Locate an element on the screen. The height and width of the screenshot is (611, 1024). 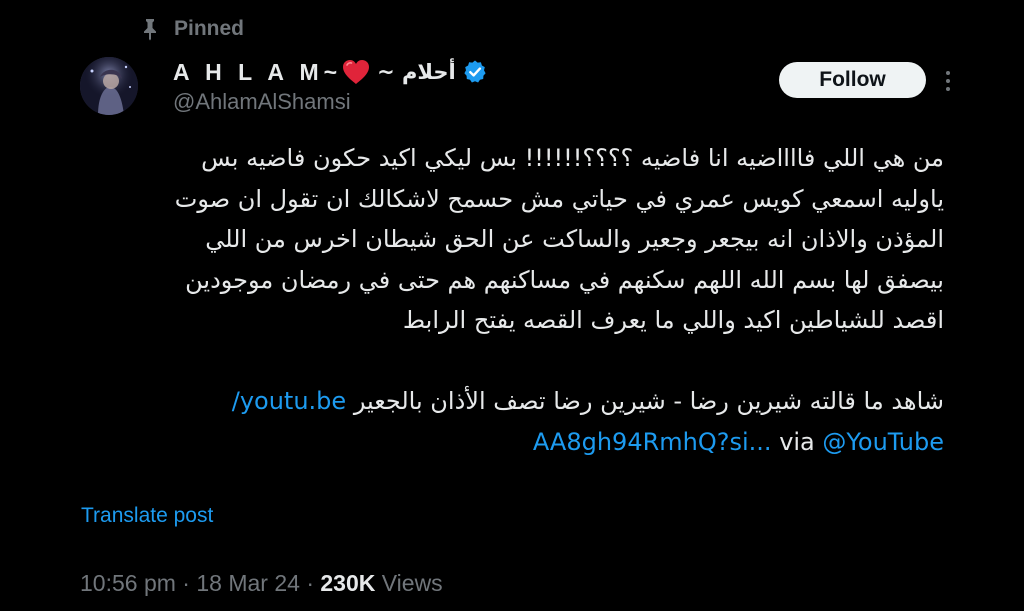
author-name-latin: A H L A M is located at coordinates (248, 71).